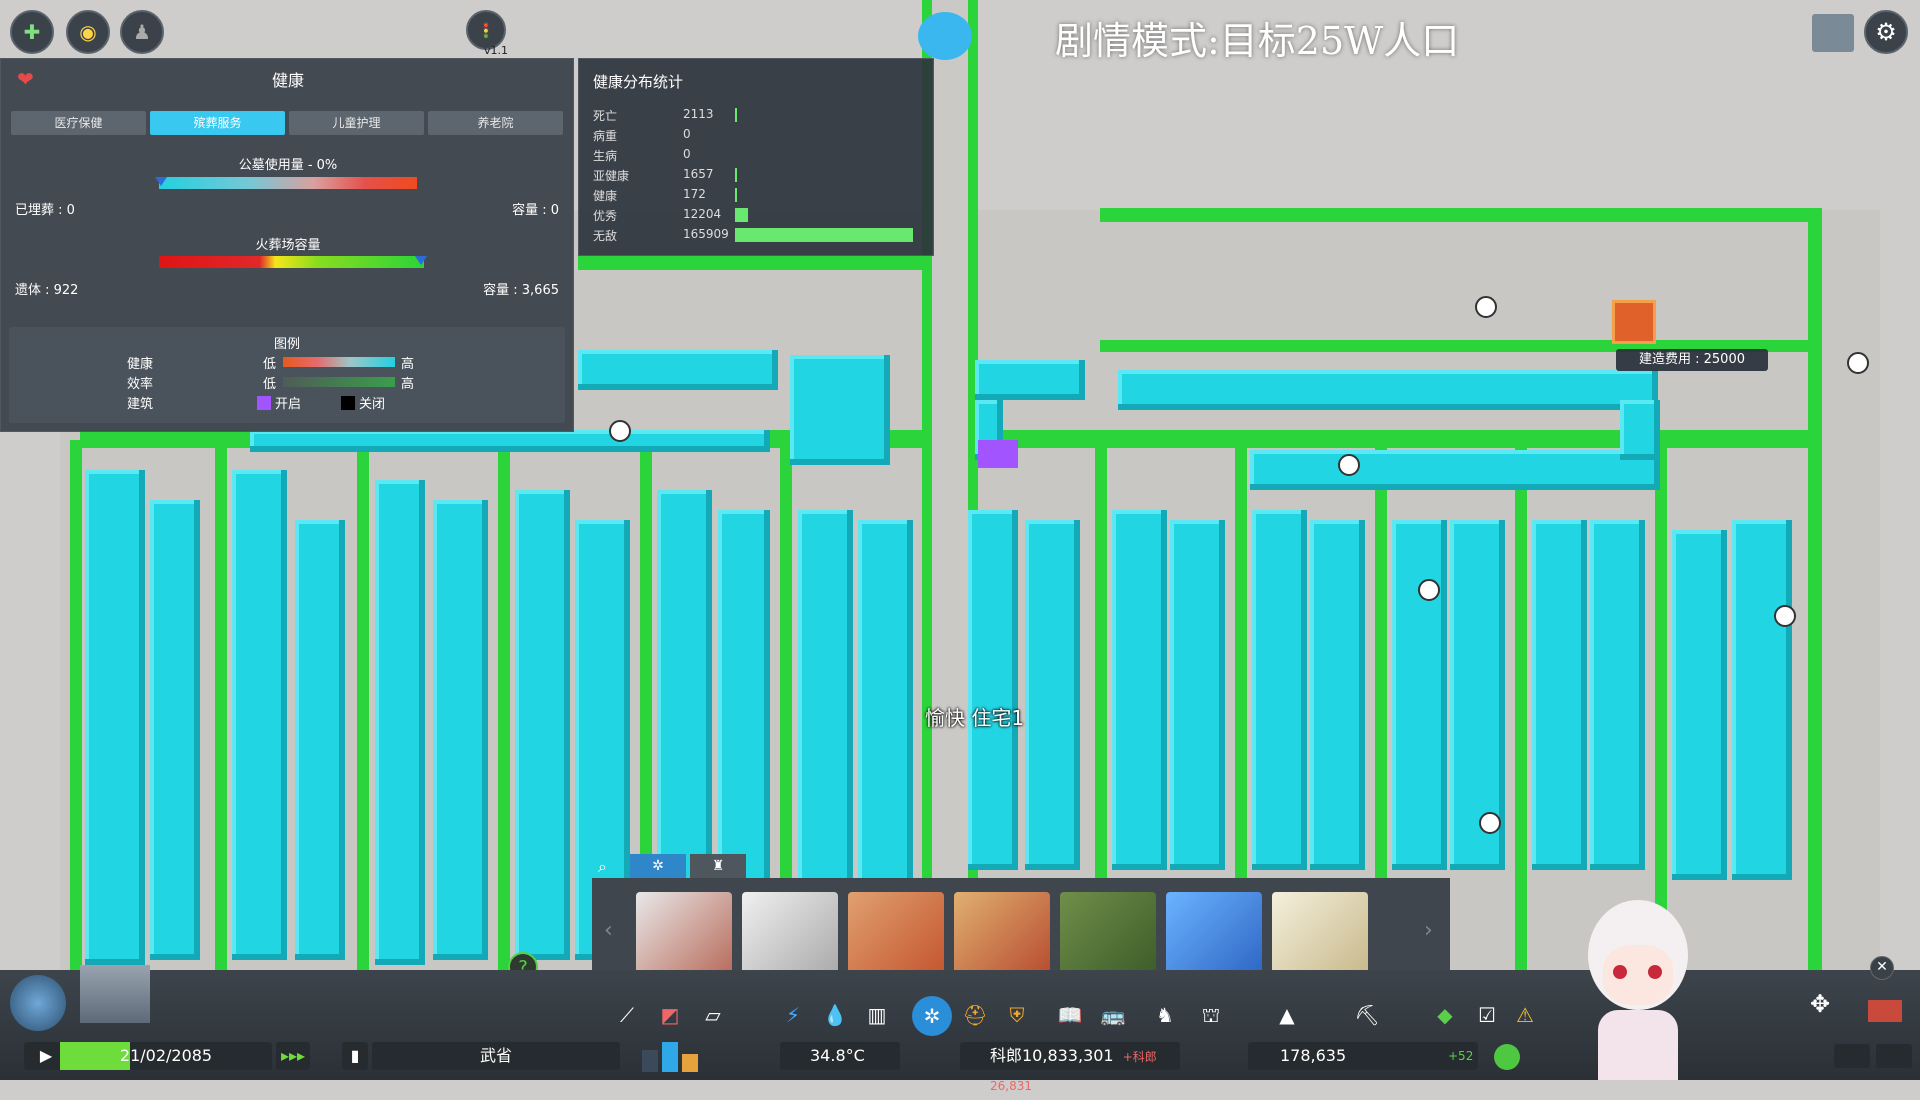 This screenshot has height=1100, width=1920. Describe the element at coordinates (1017, 1015) in the screenshot. I see `police-icon: ⛨` at that location.